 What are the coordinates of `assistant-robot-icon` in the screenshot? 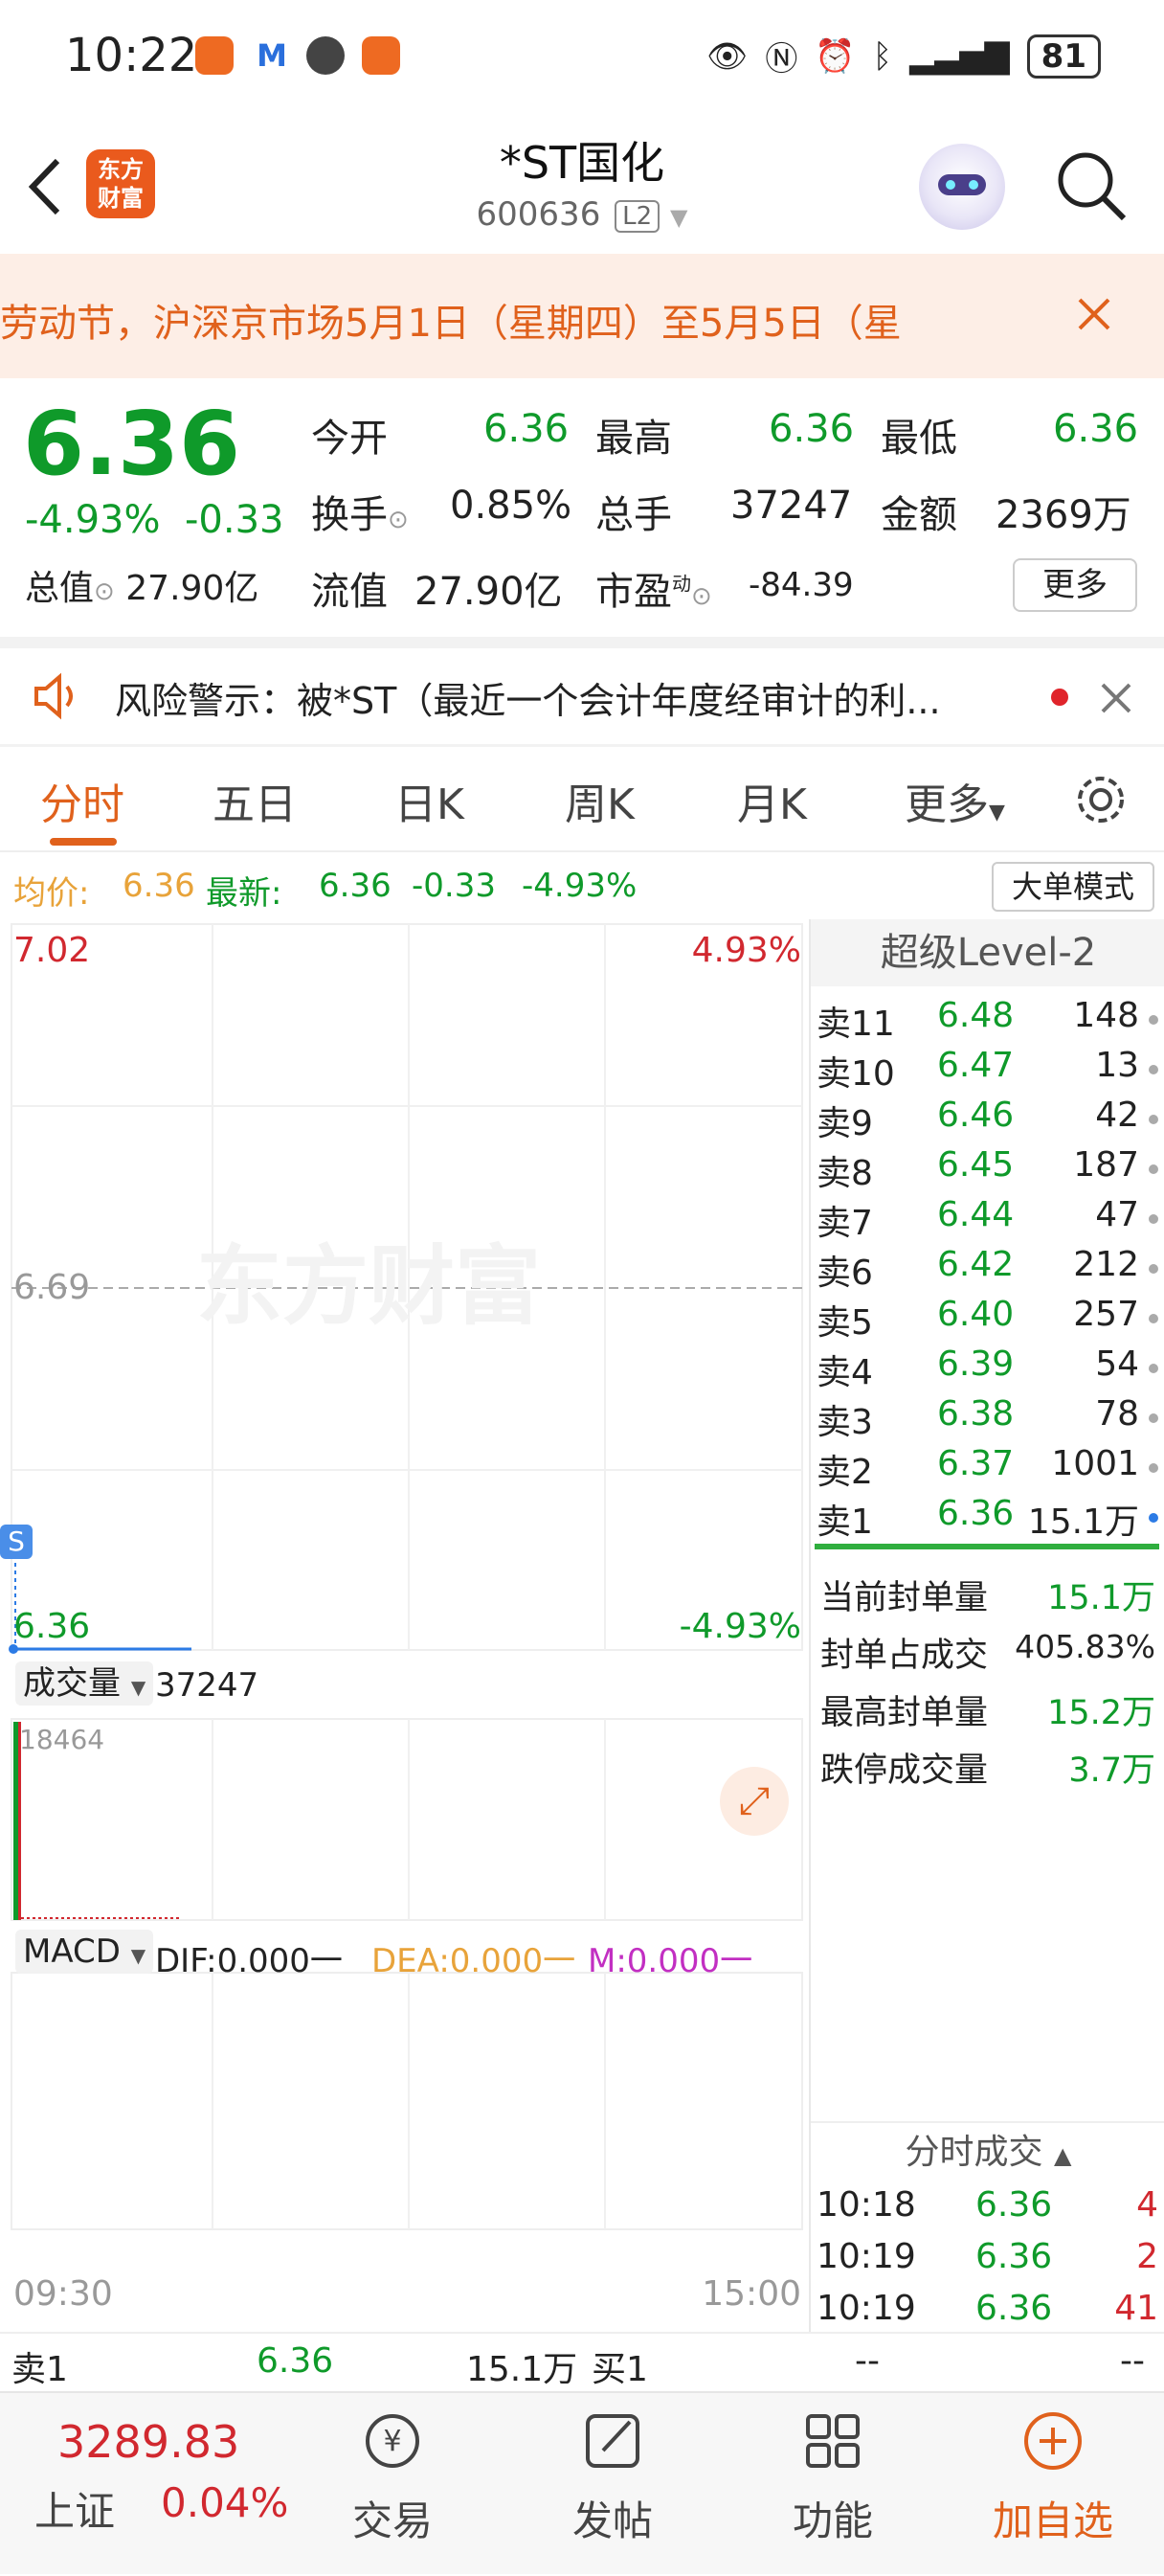 It's located at (962, 187).